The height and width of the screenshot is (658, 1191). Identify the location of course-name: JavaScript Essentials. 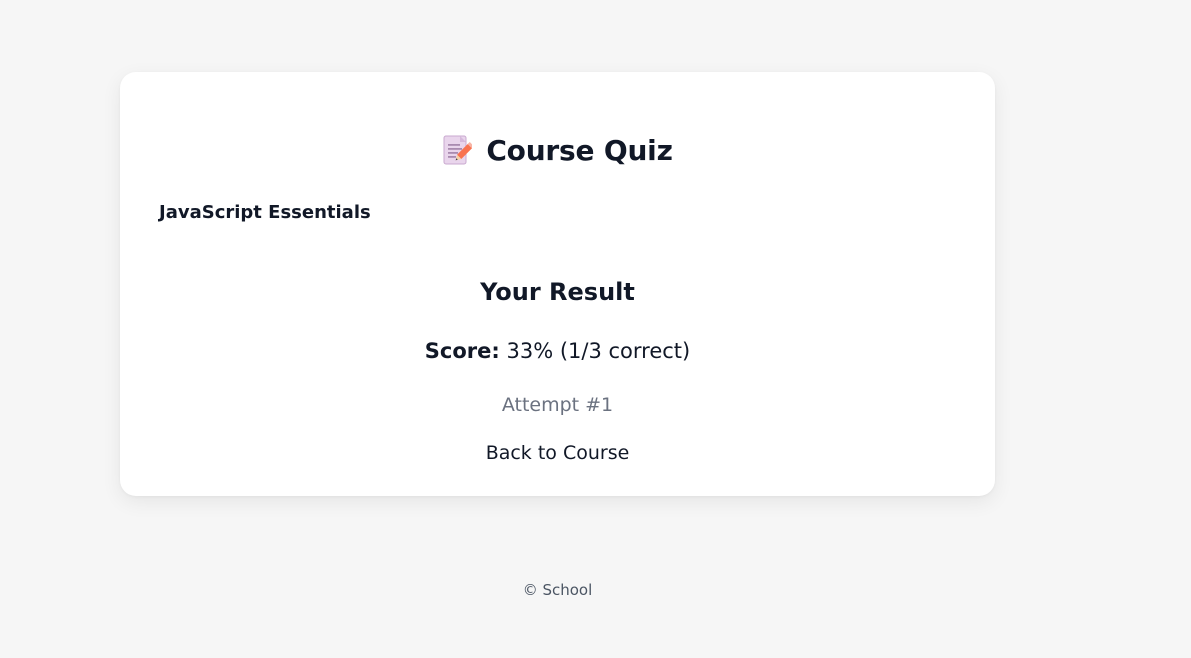
(265, 212).